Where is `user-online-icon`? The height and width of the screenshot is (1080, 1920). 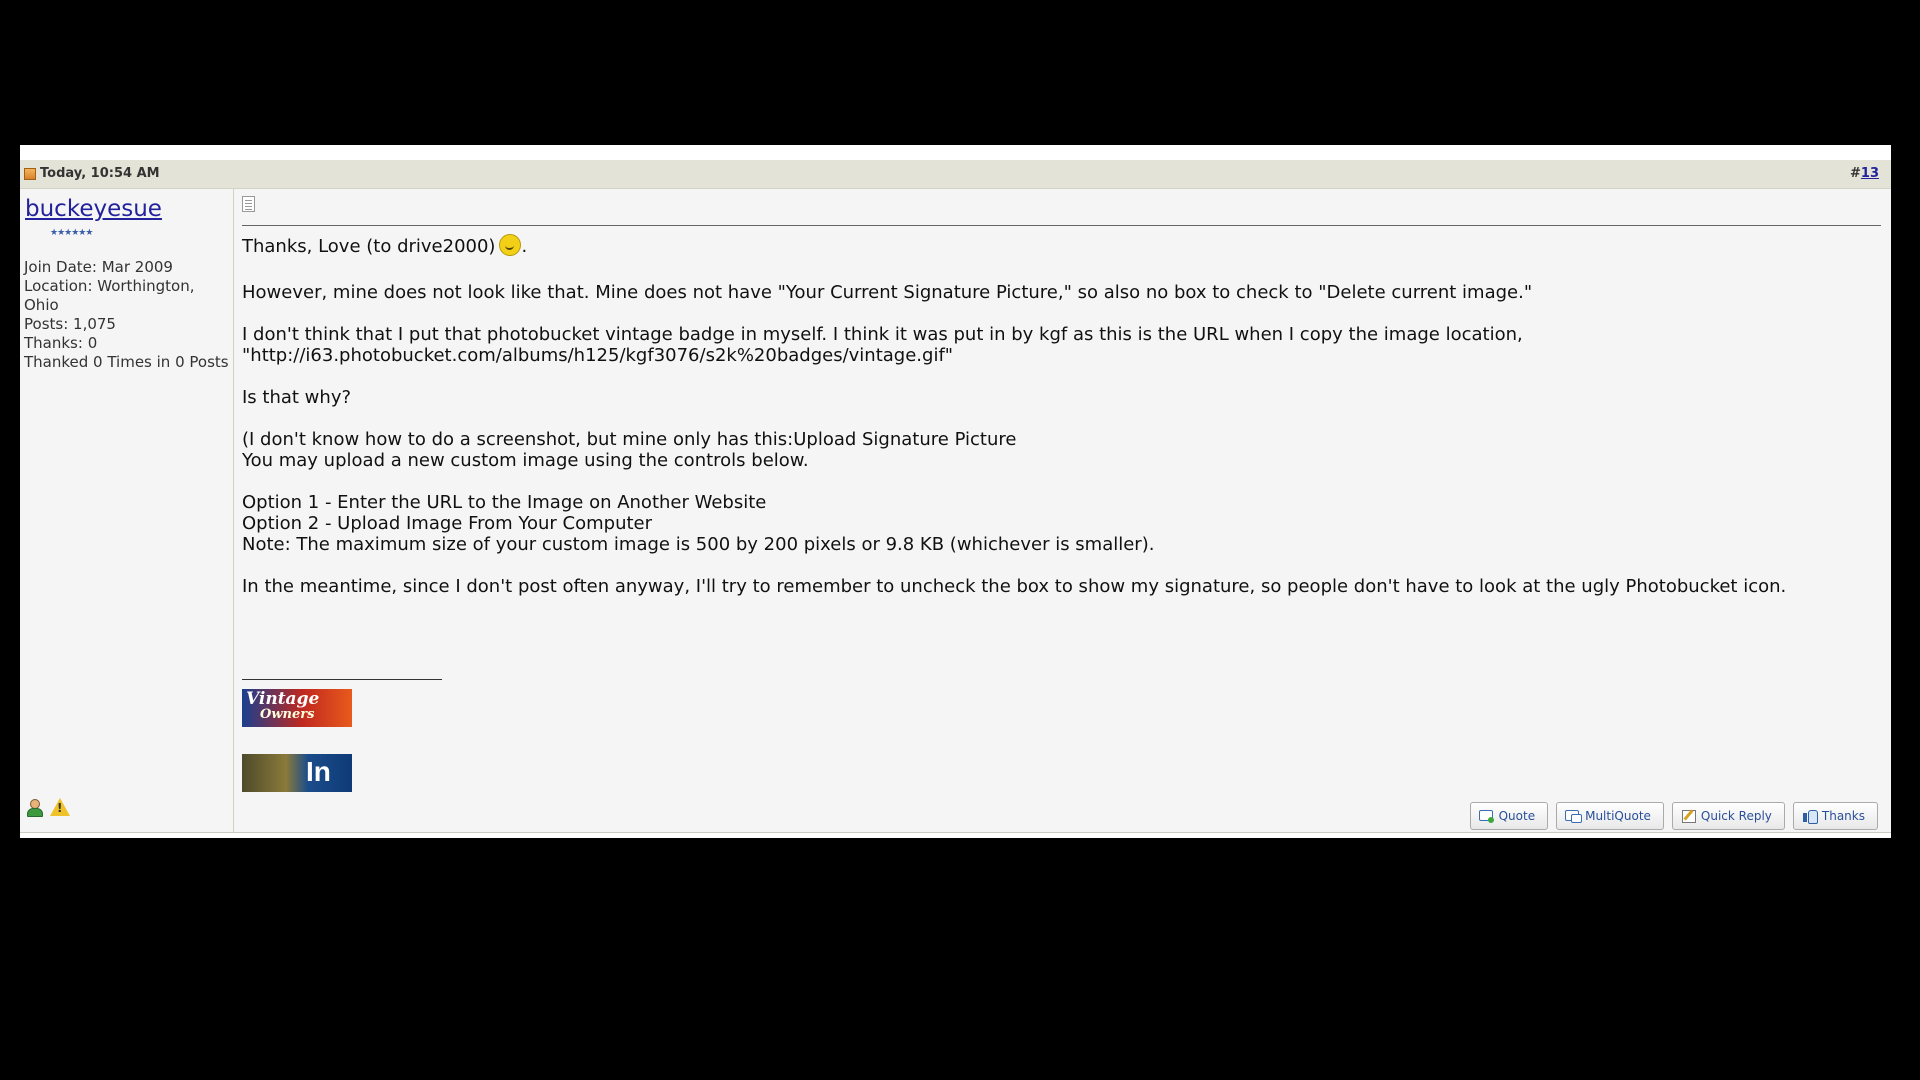 user-online-icon is located at coordinates (34, 807).